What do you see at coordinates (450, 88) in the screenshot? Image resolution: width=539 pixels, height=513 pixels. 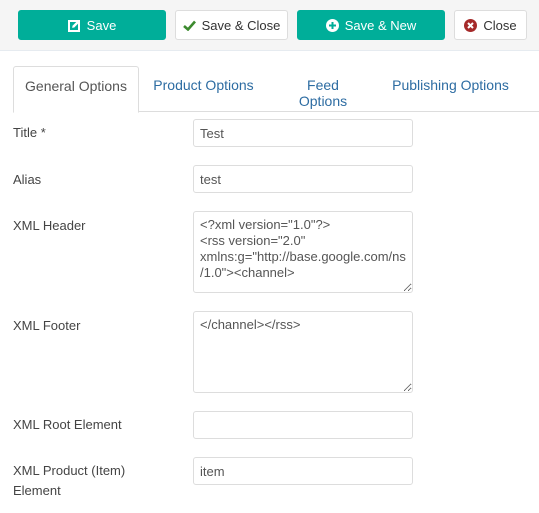 I see `tab-publishing-options: Publishing Options` at bounding box center [450, 88].